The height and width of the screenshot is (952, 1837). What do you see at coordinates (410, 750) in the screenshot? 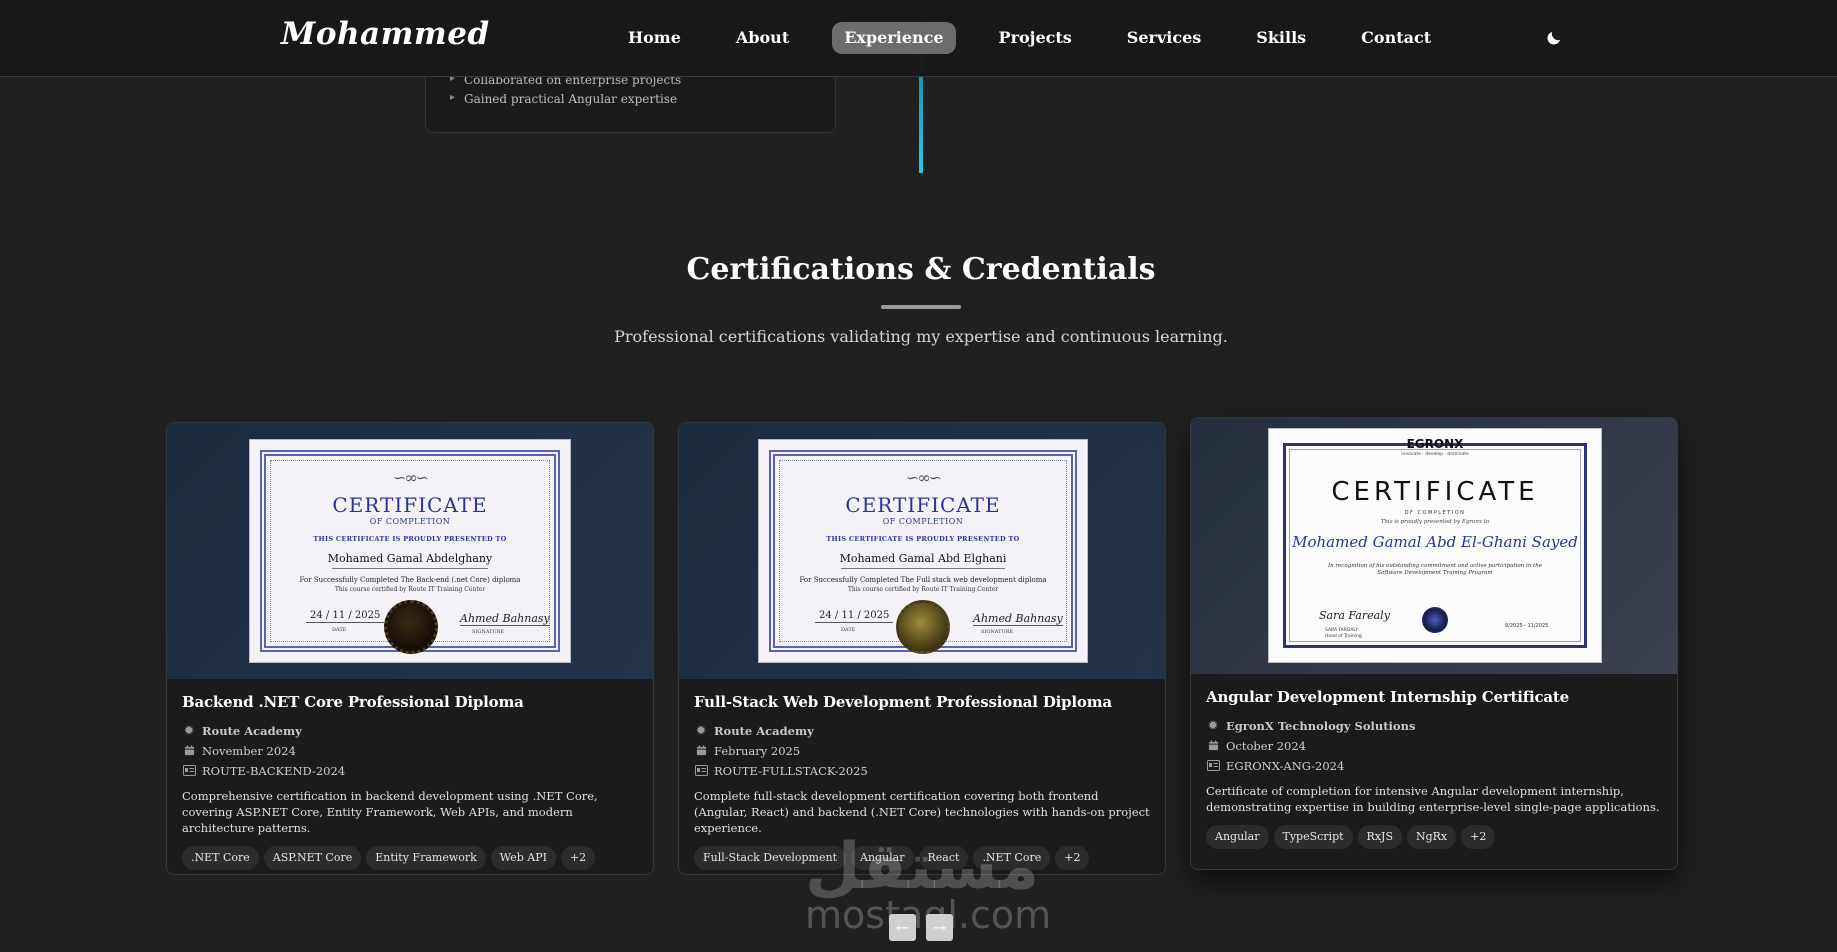
I see `card-date: November 2024` at bounding box center [410, 750].